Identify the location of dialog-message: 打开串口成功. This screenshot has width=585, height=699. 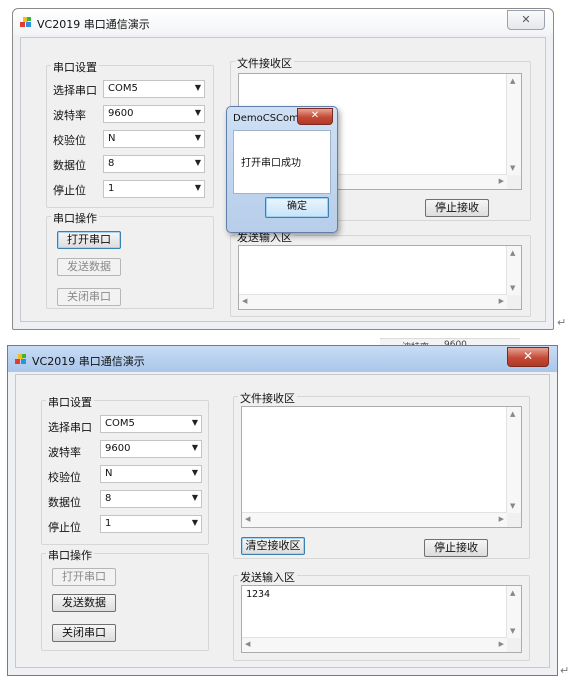
(271, 163).